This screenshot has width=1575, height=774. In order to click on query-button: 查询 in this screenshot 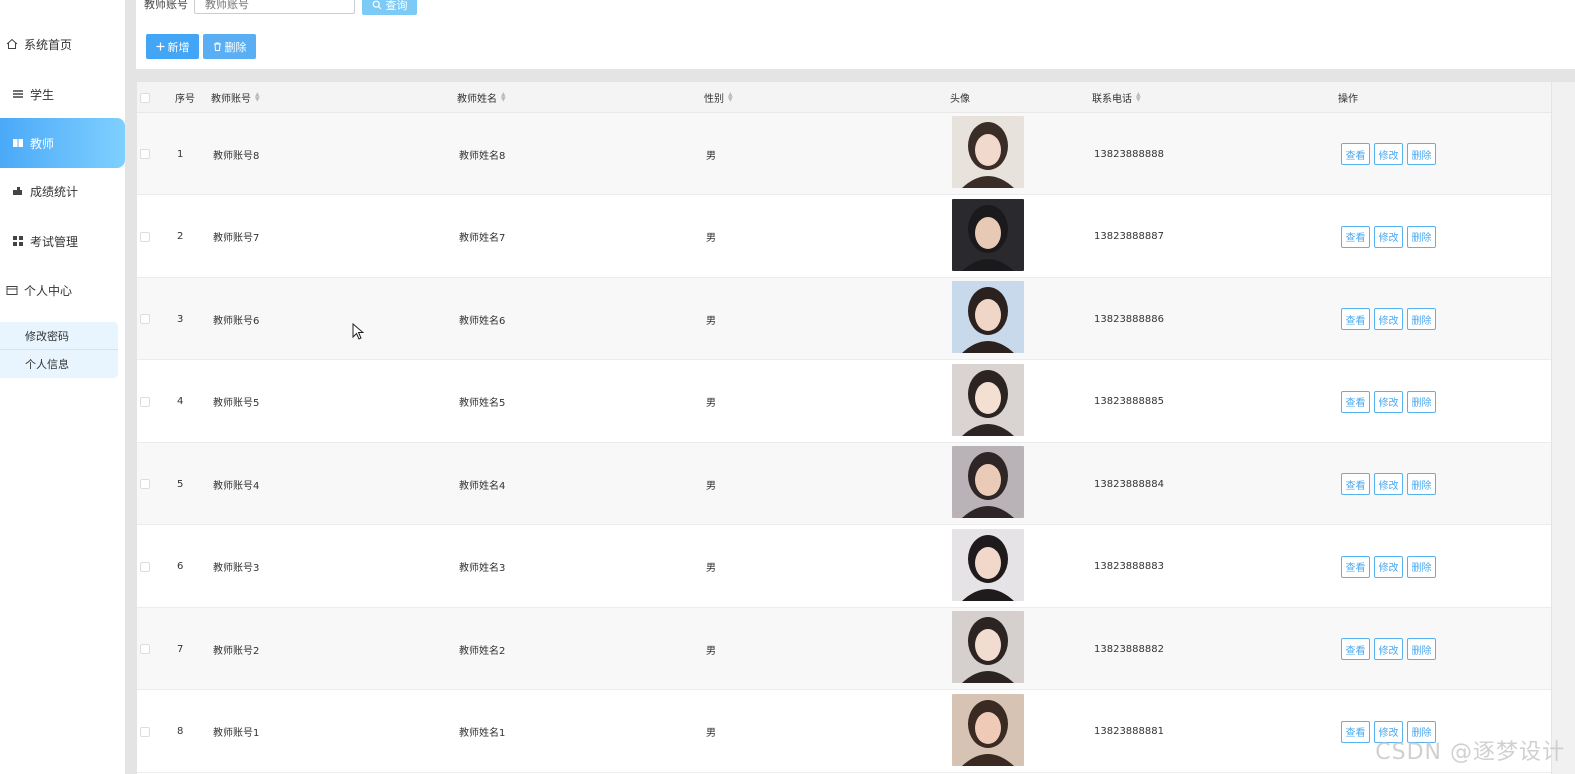, I will do `click(389, 7)`.